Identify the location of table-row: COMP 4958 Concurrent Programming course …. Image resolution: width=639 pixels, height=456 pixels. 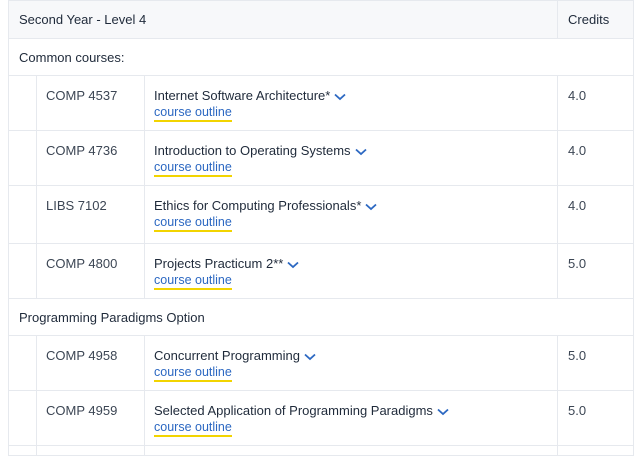
(321, 363).